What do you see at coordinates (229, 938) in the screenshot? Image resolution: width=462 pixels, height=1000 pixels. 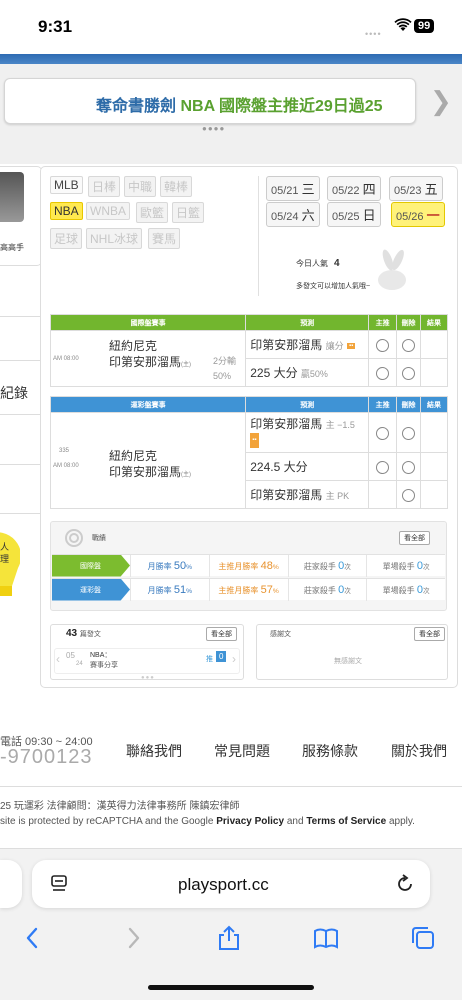 I see `share-icon` at bounding box center [229, 938].